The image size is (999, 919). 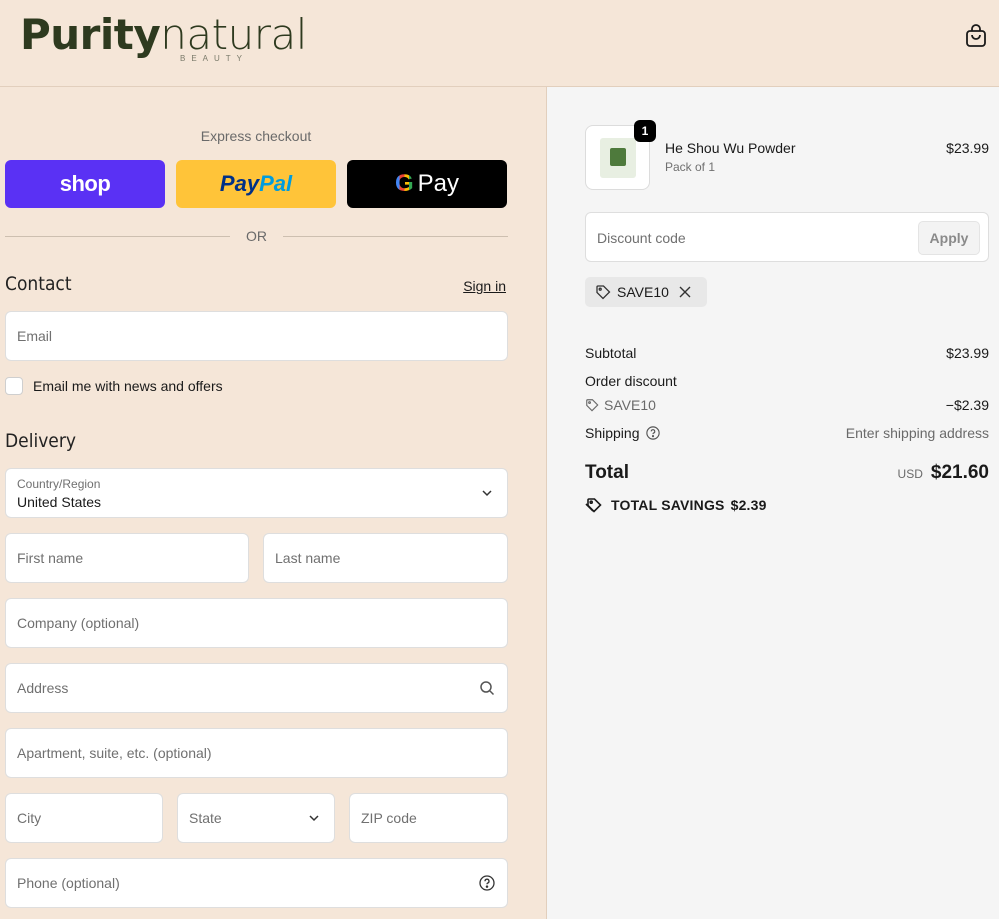 What do you see at coordinates (967, 405) in the screenshot?
I see `discount-value: −$2.39` at bounding box center [967, 405].